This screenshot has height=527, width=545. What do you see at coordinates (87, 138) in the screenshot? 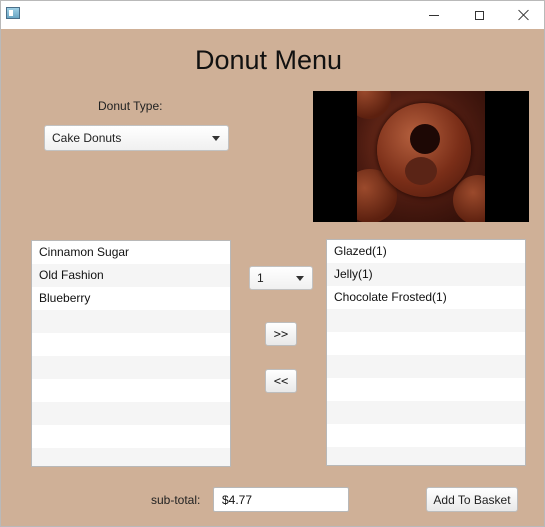
I see `donut-type-selected-value: Cake Donuts` at bounding box center [87, 138].